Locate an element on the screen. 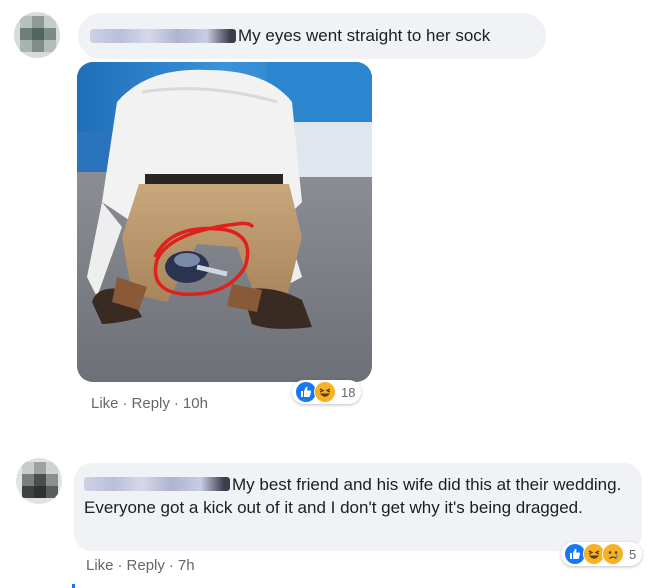 The width and height of the screenshot is (670, 588). reaction-summary: 18 is located at coordinates (327, 392).